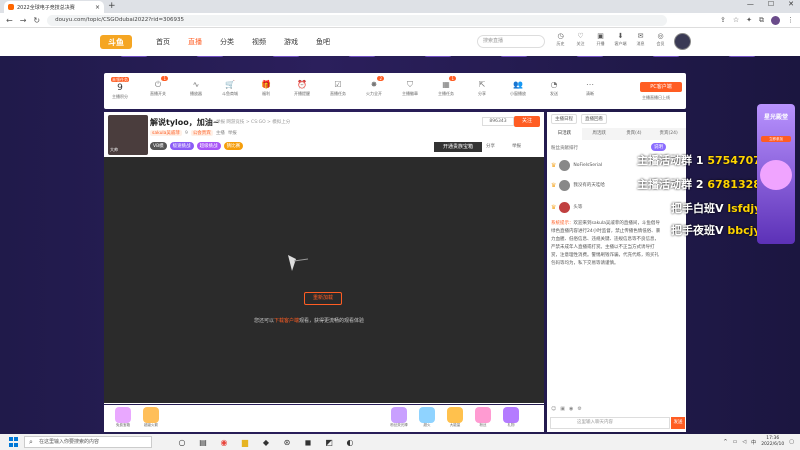 Image resolution: width=800 pixels, height=450 pixels. Describe the element at coordinates (566, 207) in the screenshot. I see `fan-row: ♛ 头等` at that location.